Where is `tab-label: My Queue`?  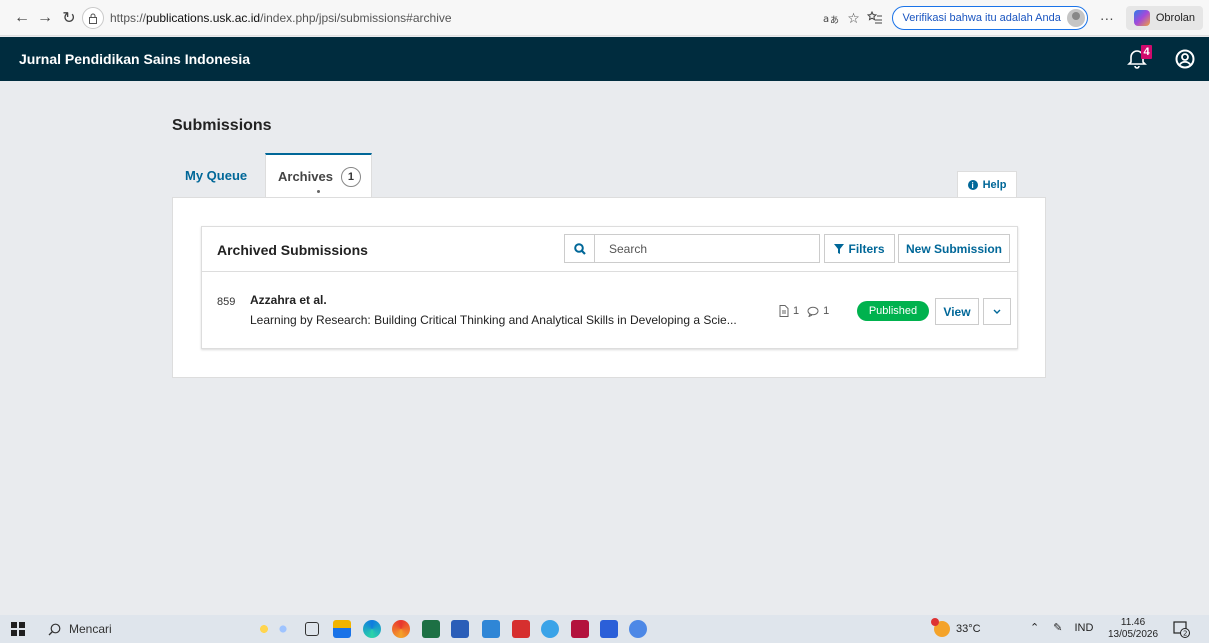 tab-label: My Queue is located at coordinates (216, 175).